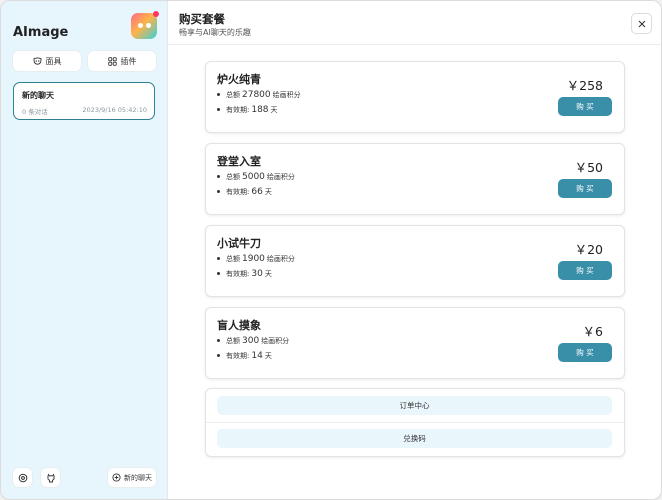 Image resolution: width=662 pixels, height=500 pixels. I want to click on plan-name: 盲人摸象, so click(239, 325).